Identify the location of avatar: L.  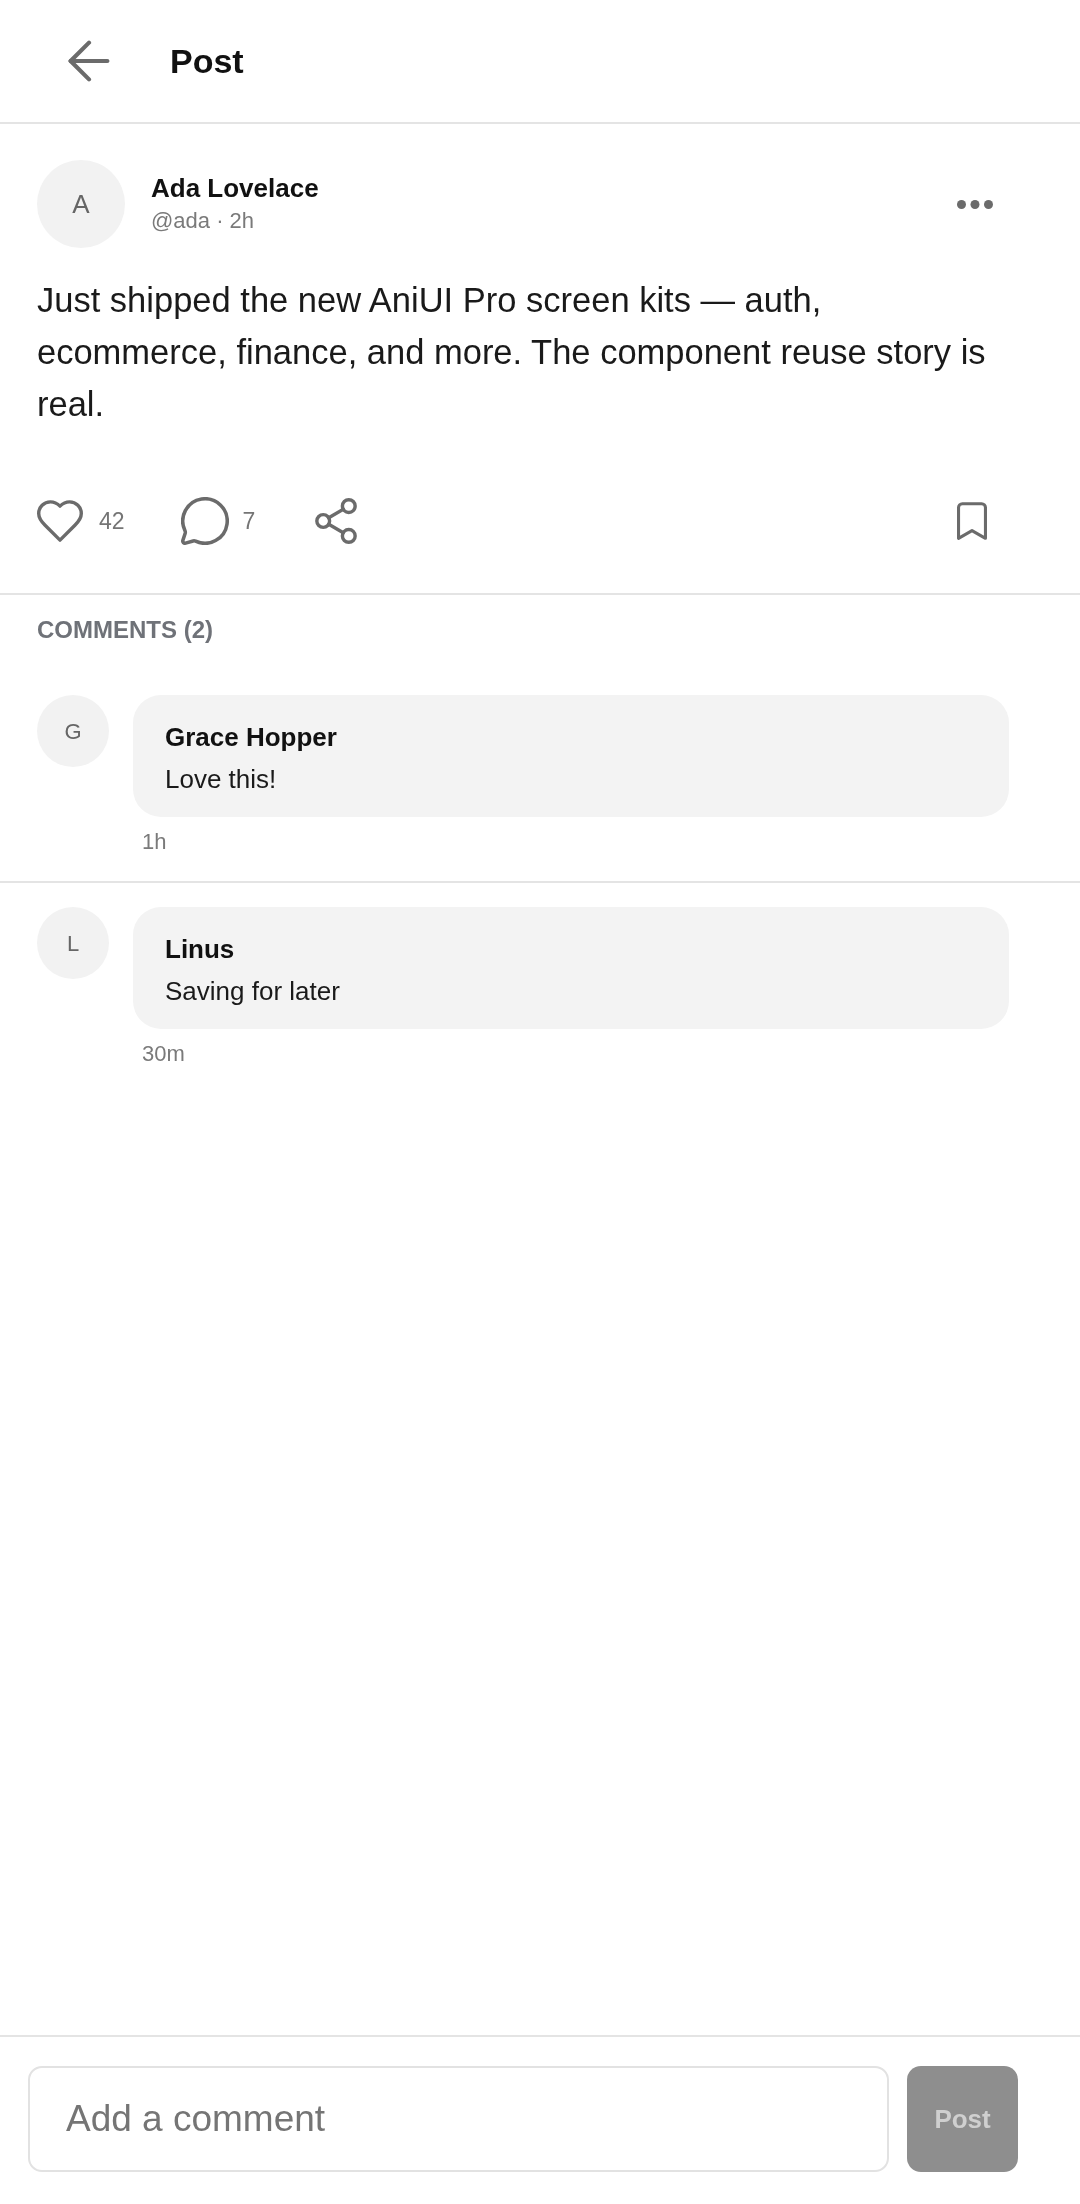
(73, 943).